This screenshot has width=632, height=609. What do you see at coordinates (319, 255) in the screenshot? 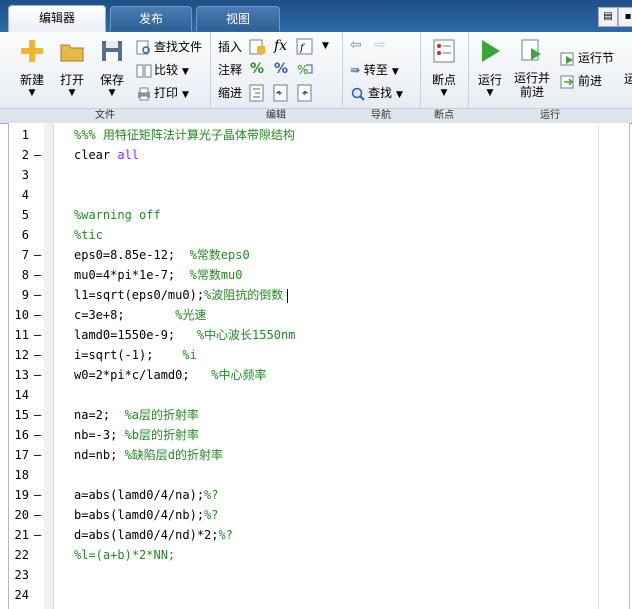
I see `code-line: 7– eps0=8.85e-12; %常数eps0` at bounding box center [319, 255].